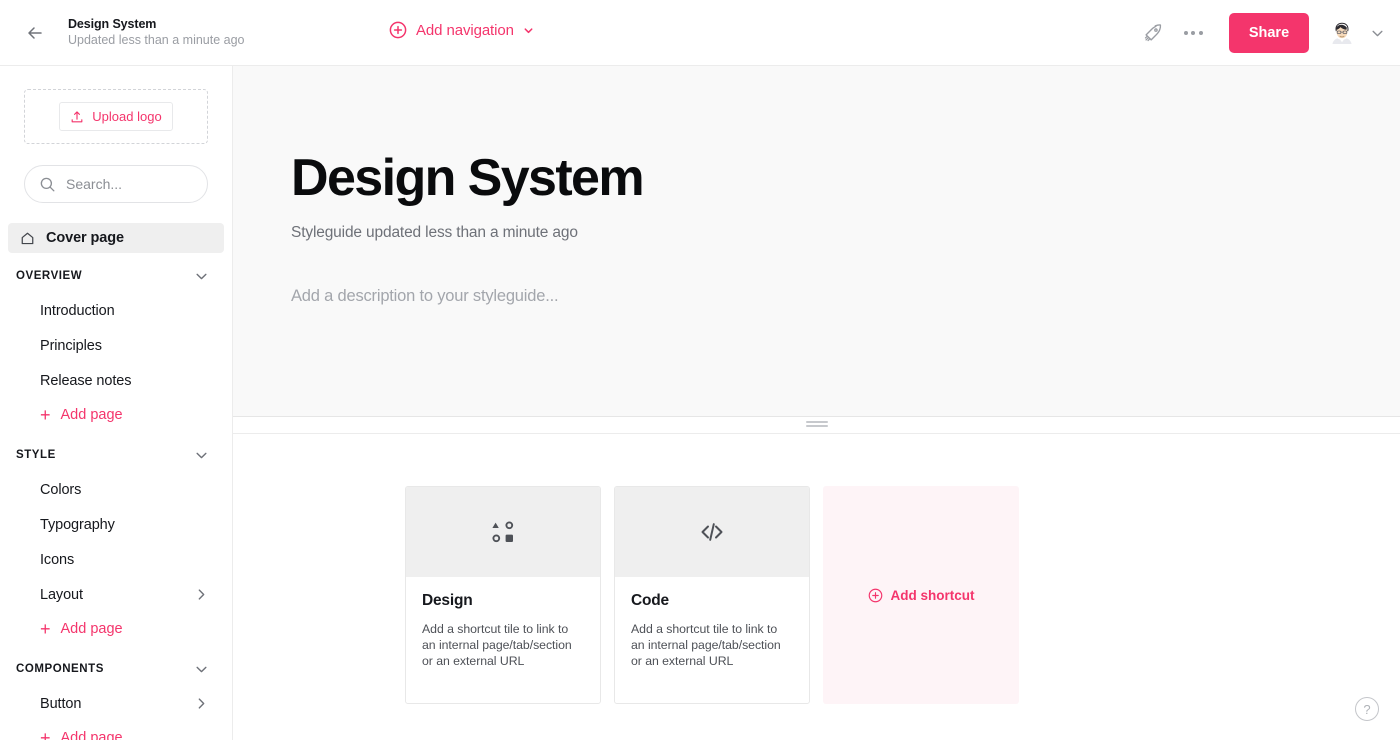  I want to click on sidebar-item-button: Button, so click(116, 703).